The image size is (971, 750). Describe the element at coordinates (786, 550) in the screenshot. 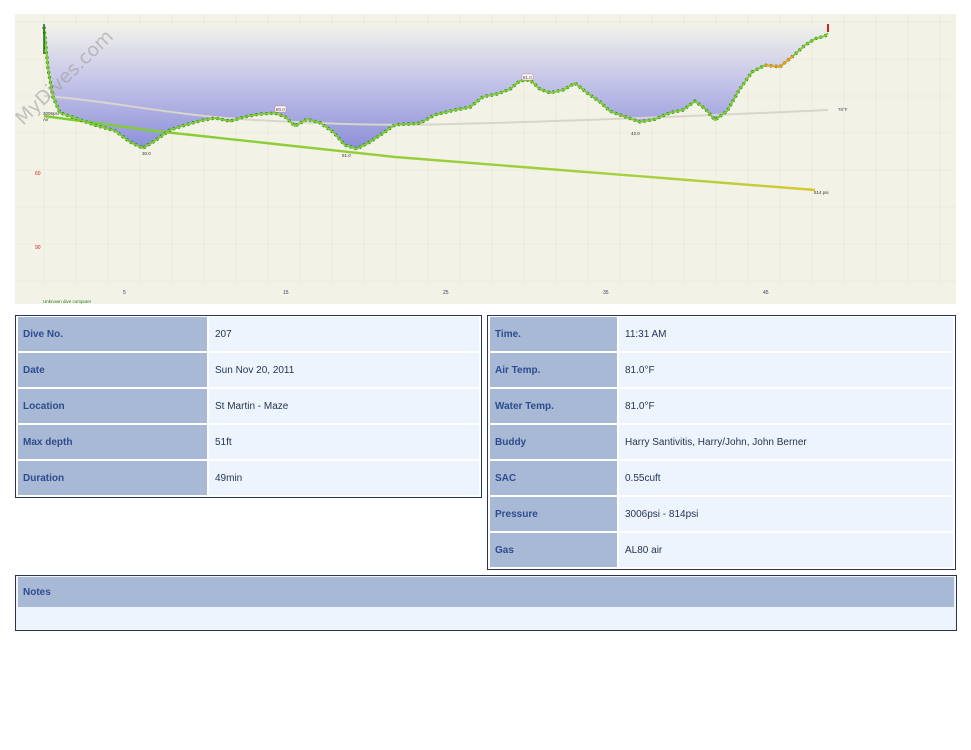

I see `gas-value: AL80 air` at that location.